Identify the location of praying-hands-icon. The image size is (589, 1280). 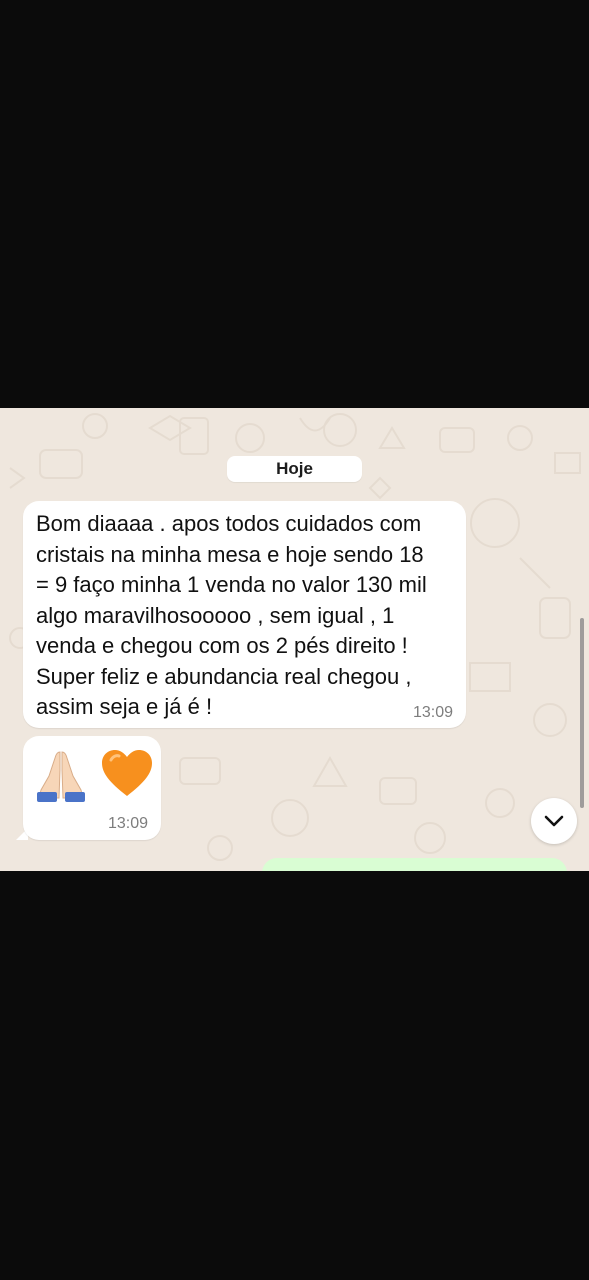
(61, 776).